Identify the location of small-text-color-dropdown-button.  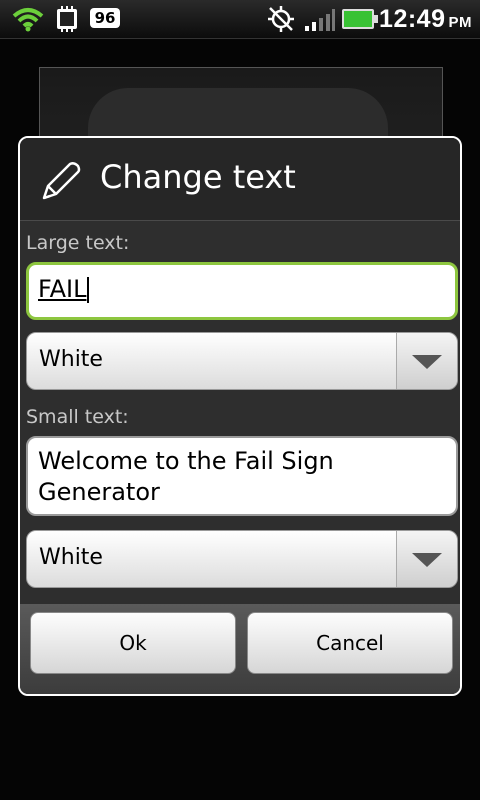
(426, 559).